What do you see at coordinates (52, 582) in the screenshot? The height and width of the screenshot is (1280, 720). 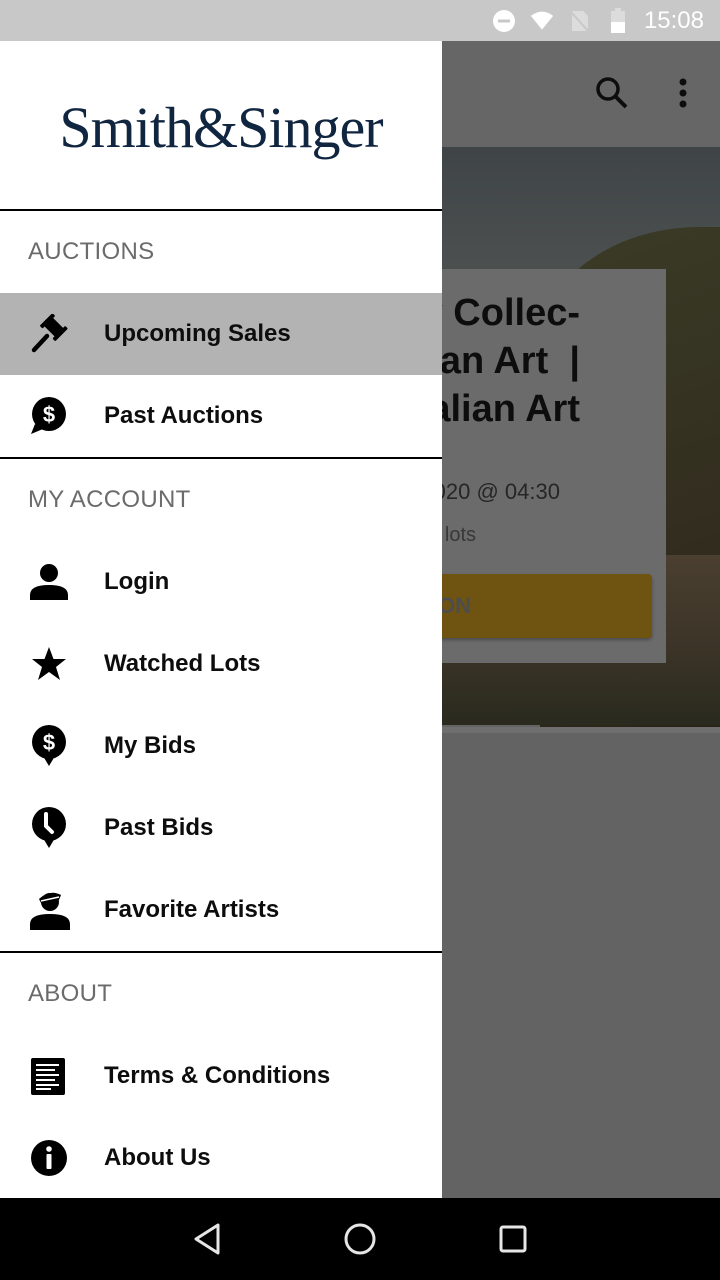 I see `person-icon` at bounding box center [52, 582].